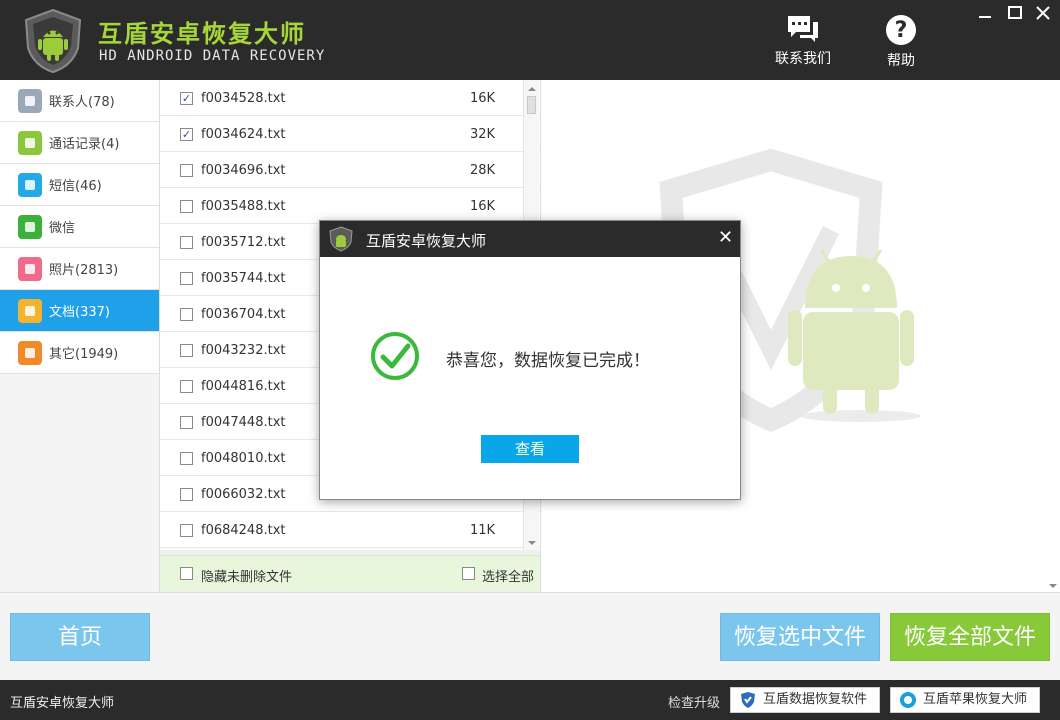  Describe the element at coordinates (62, 703) in the screenshot. I see `status-app-name: 互盾安卓恢复大师` at that location.